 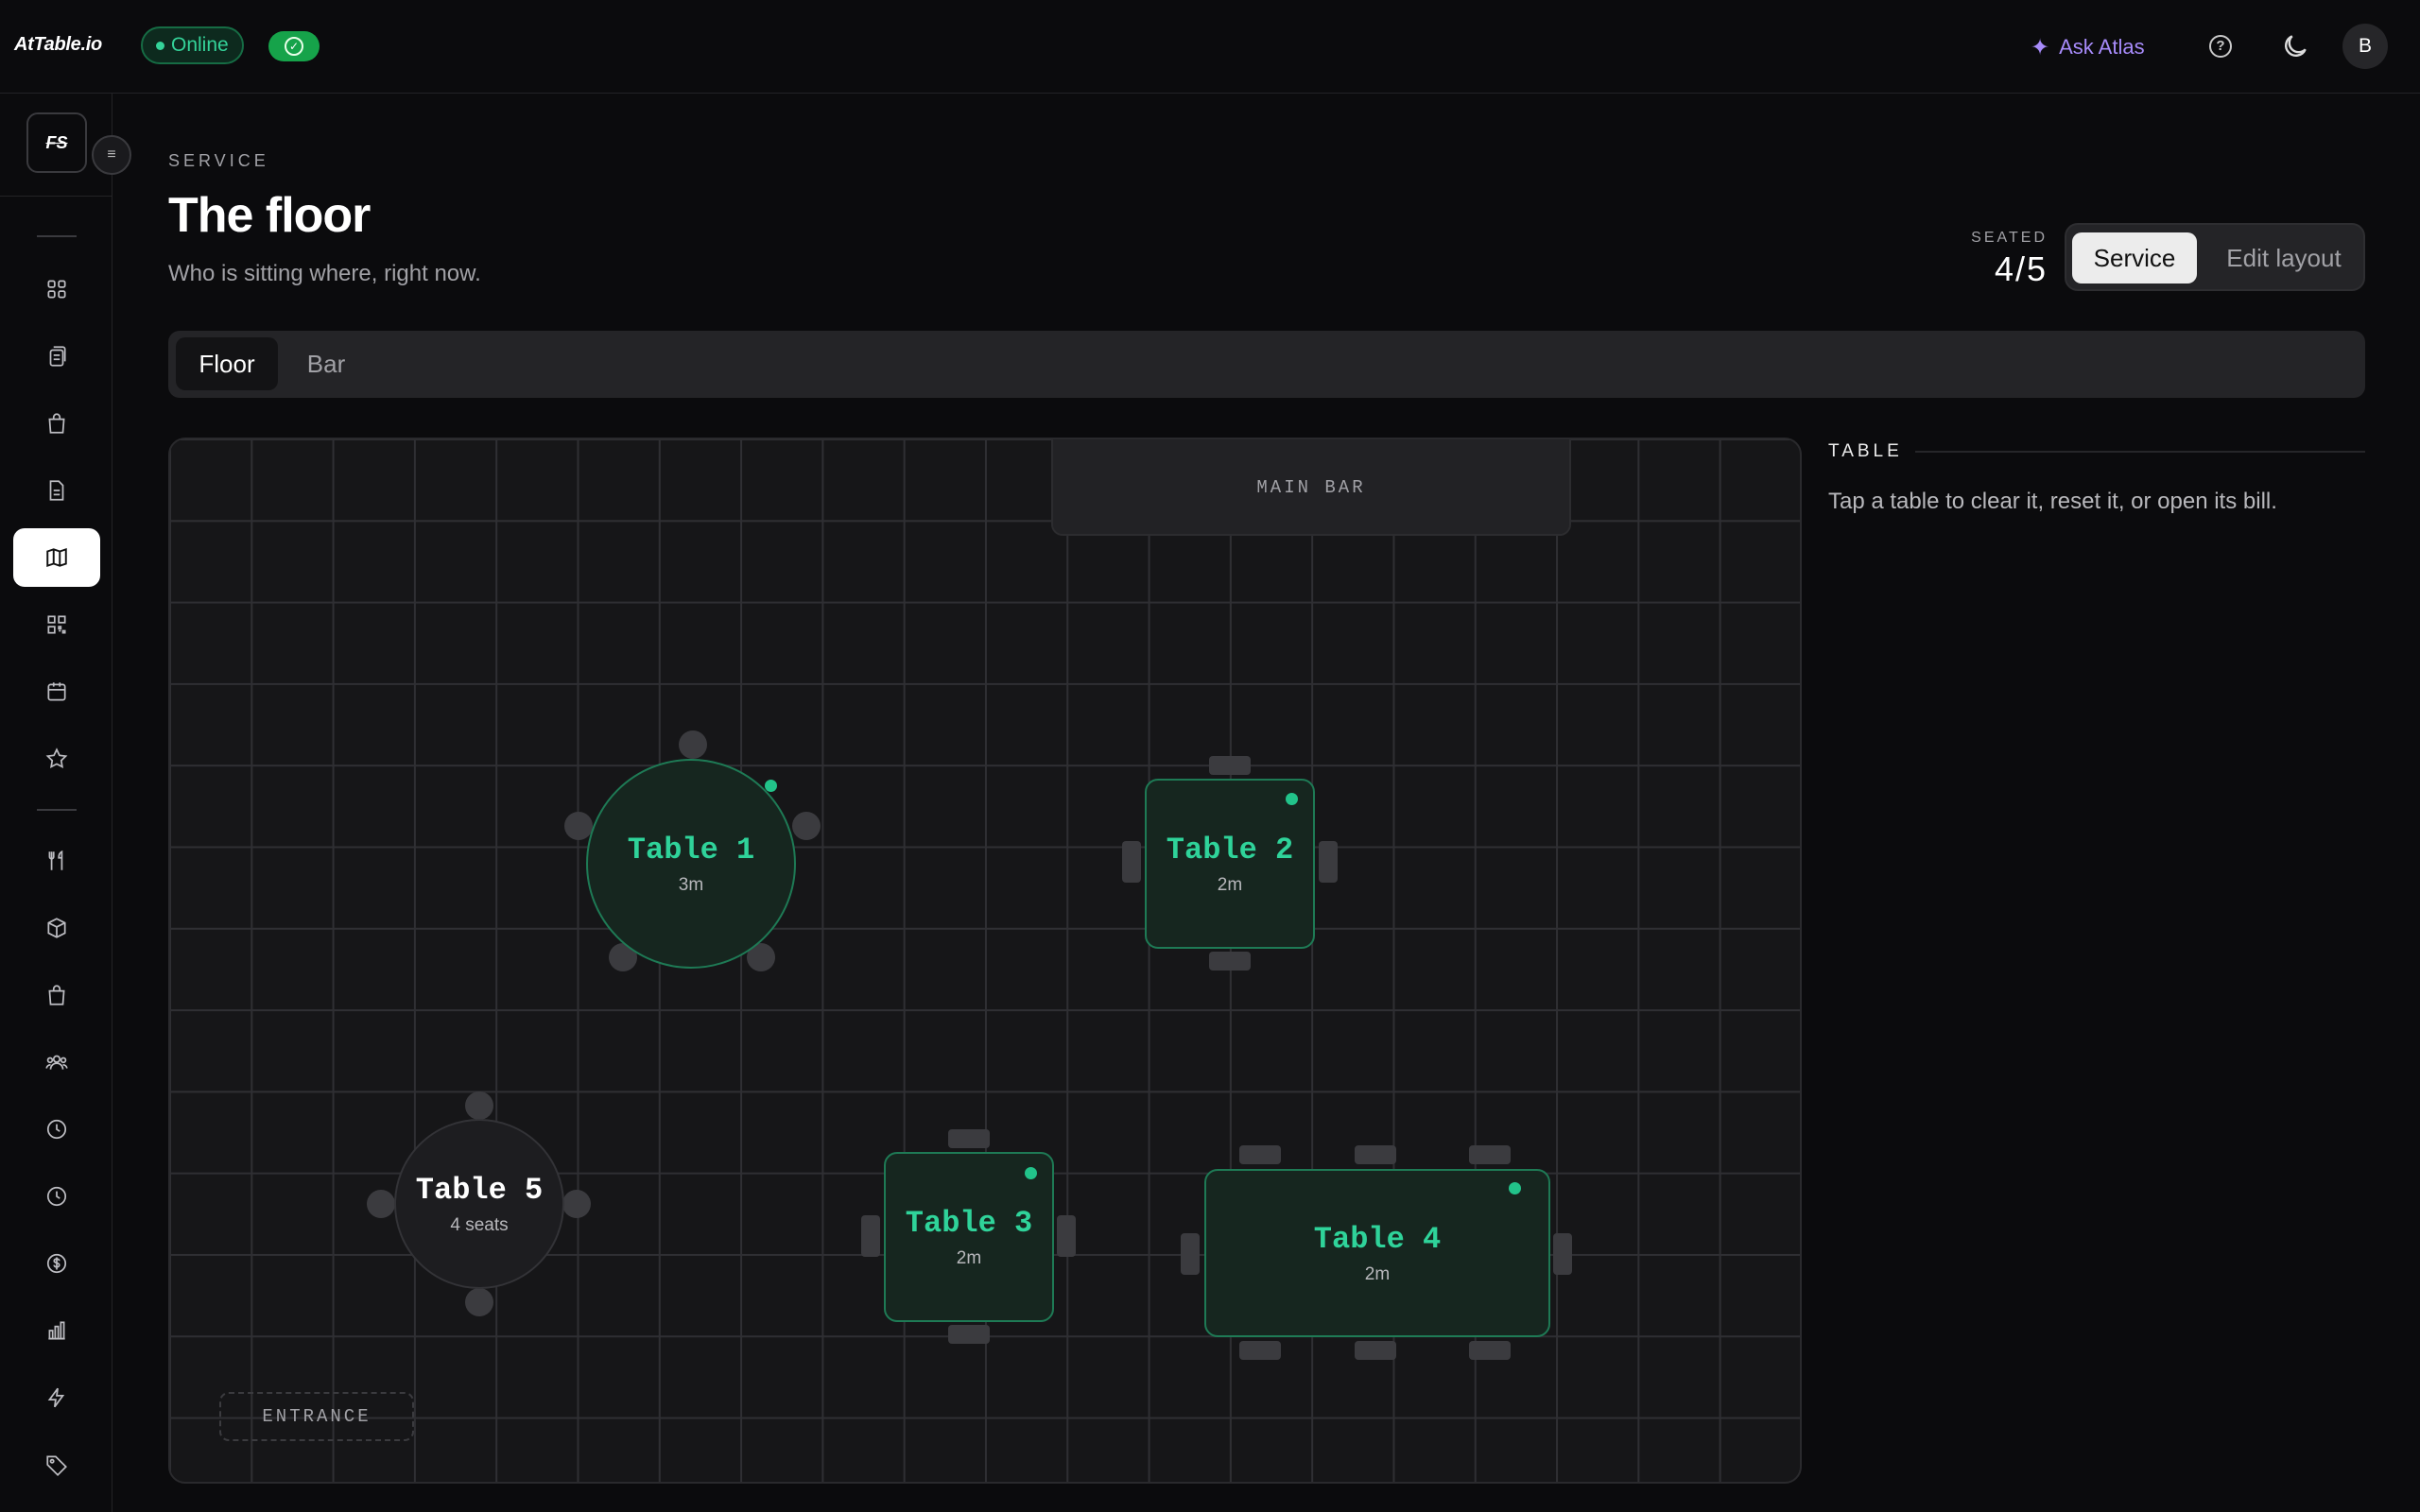 What do you see at coordinates (479, 1224) in the screenshot?
I see `table-capacity: 4 seats` at bounding box center [479, 1224].